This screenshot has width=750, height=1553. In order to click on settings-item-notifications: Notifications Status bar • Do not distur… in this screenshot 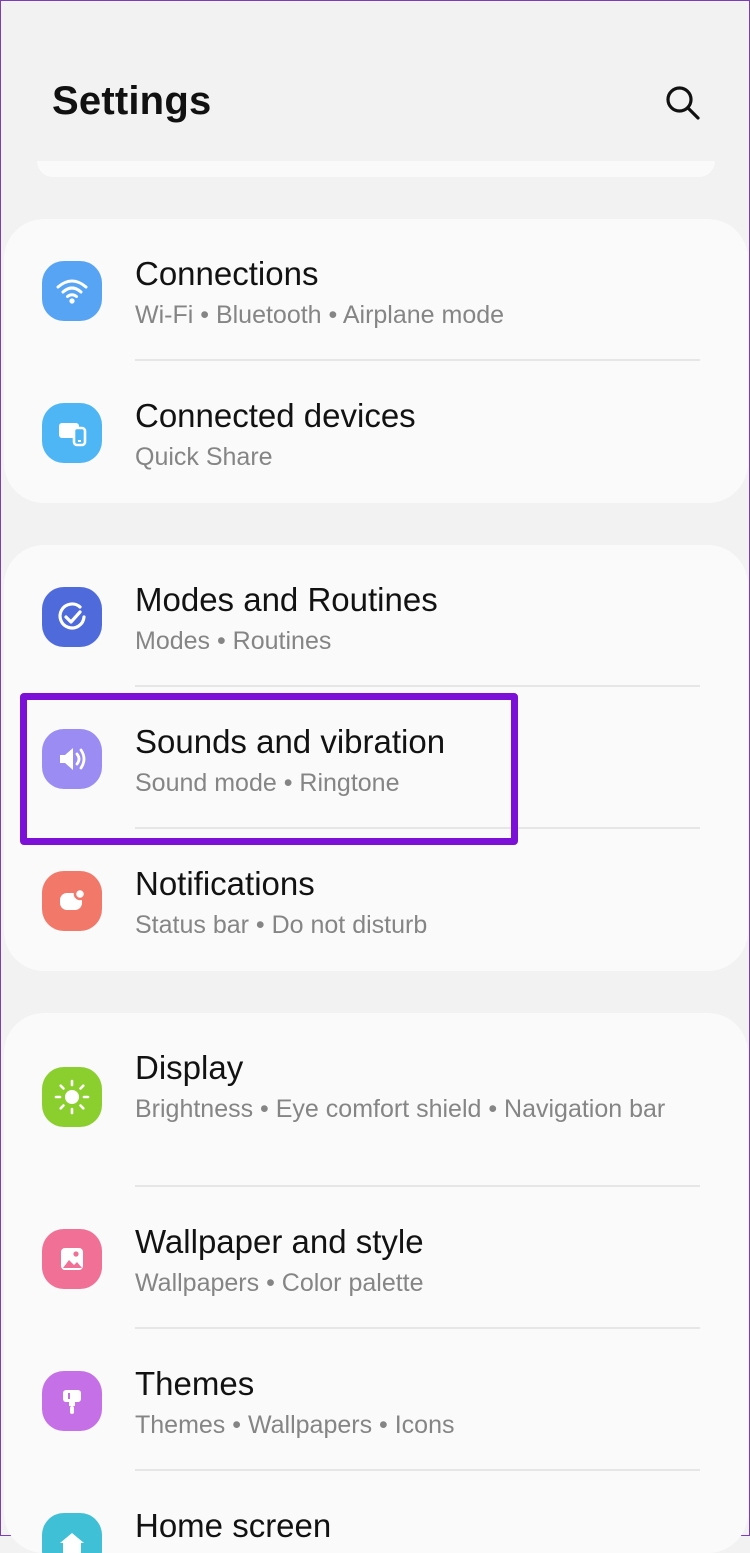, I will do `click(376, 900)`.